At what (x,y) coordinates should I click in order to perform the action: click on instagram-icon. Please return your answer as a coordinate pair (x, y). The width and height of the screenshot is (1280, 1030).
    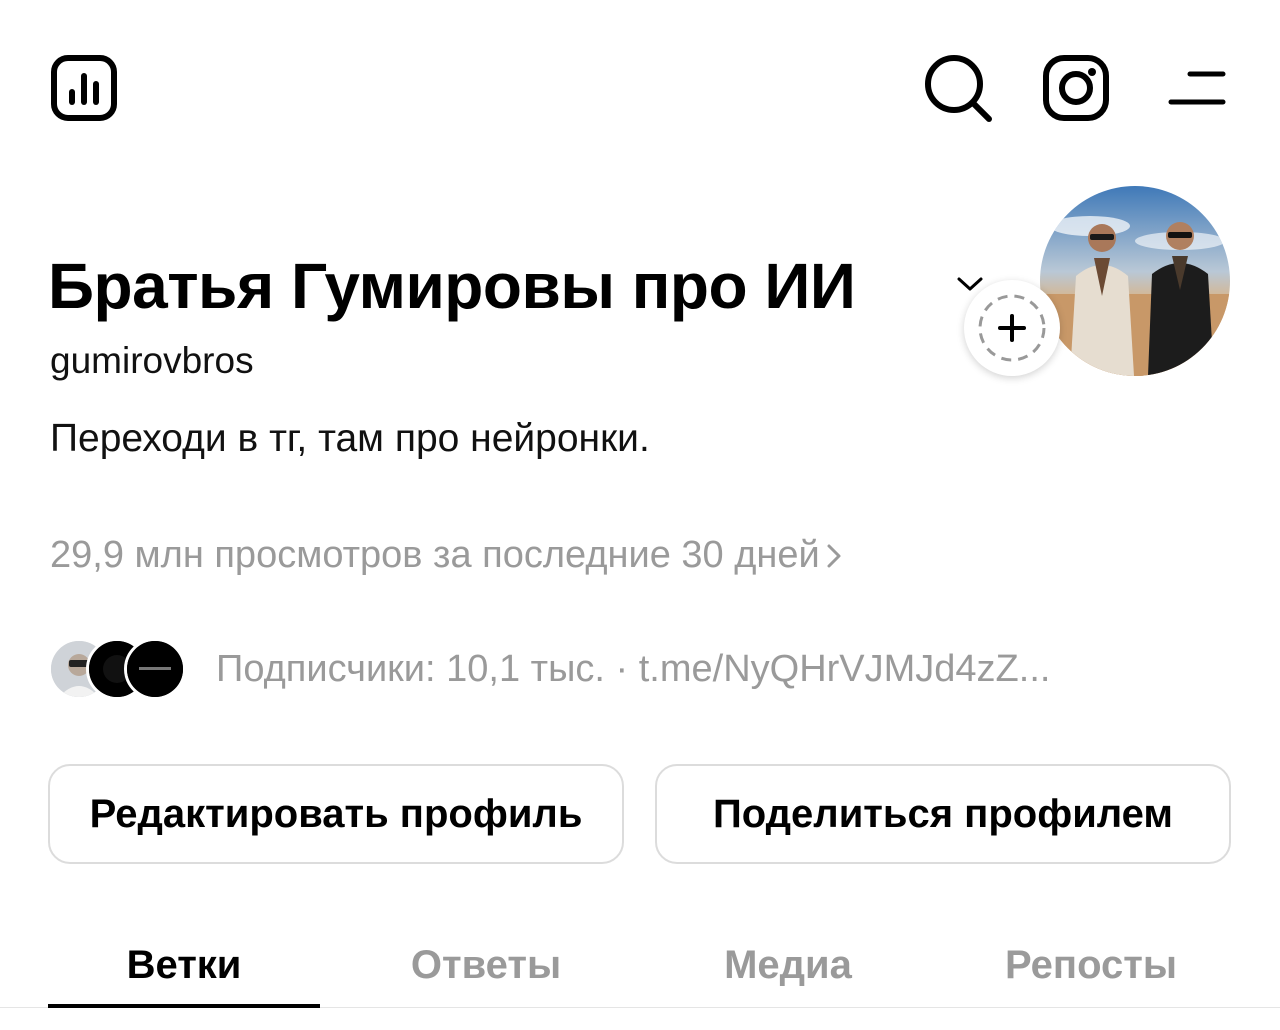
    Looking at the image, I should click on (1076, 88).